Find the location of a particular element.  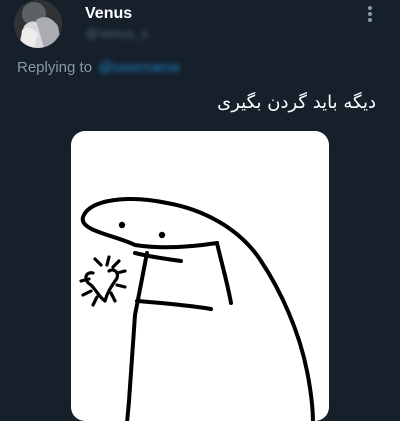

avatar is located at coordinates (38, 24).